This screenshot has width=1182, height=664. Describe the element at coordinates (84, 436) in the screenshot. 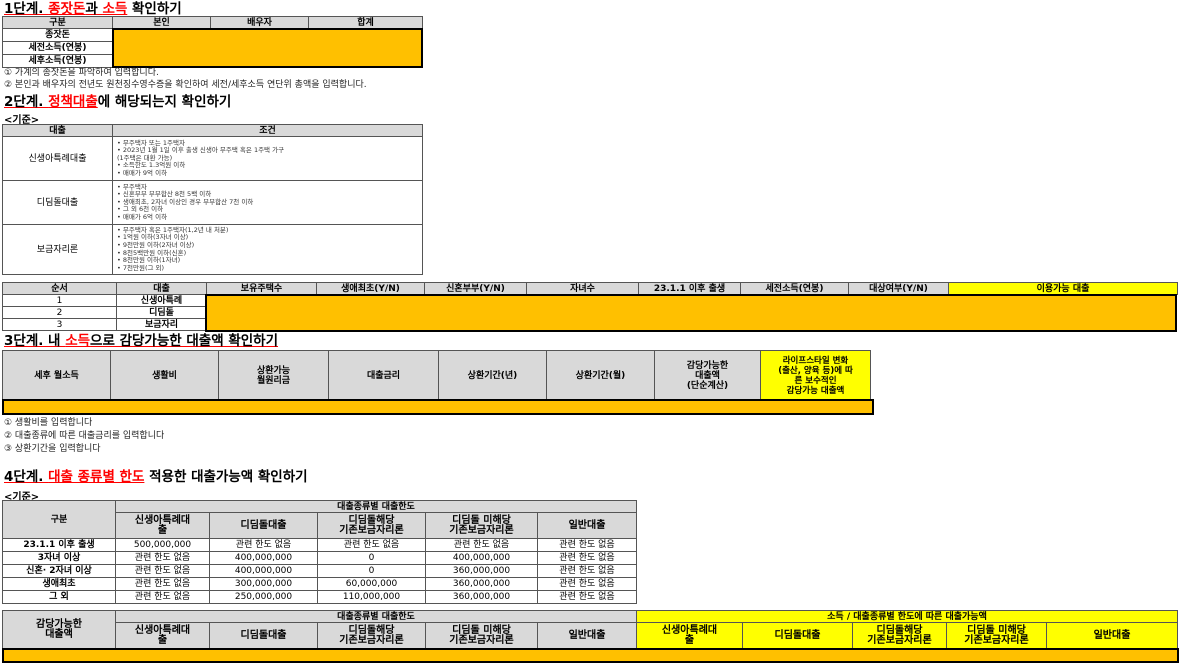

I see `step3-note-2: ② 대출종류에 따른 대출금리를 입력합니다` at that location.